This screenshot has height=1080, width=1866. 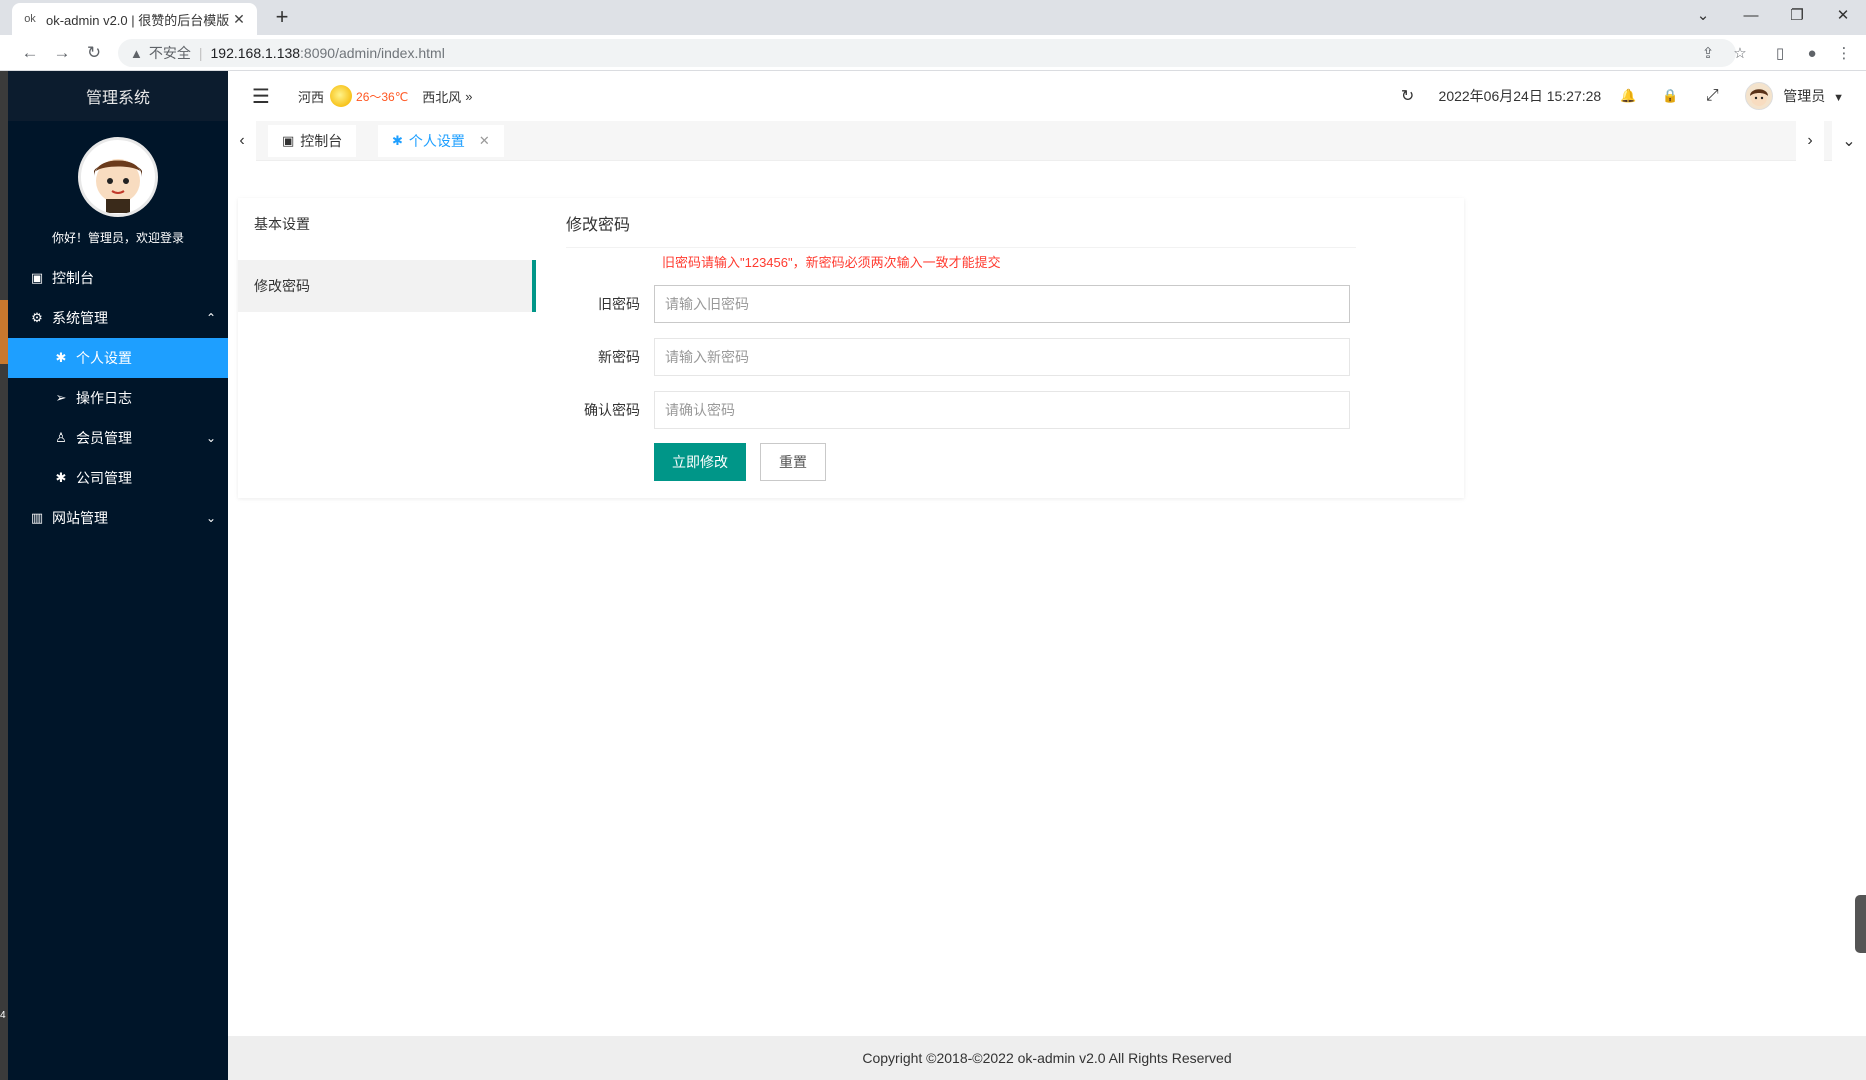 I want to click on sidebar-item-member-management: ♙ 会员管理 ⌄, so click(x=118, y=438).